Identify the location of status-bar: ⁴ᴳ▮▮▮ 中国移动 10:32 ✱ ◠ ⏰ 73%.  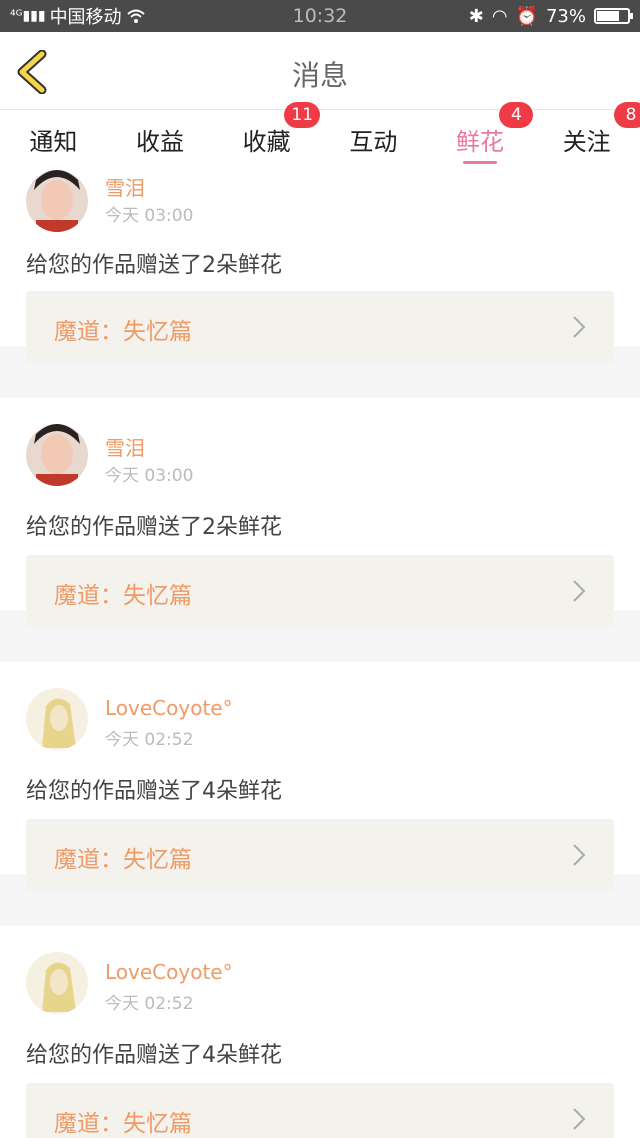
(320, 16).